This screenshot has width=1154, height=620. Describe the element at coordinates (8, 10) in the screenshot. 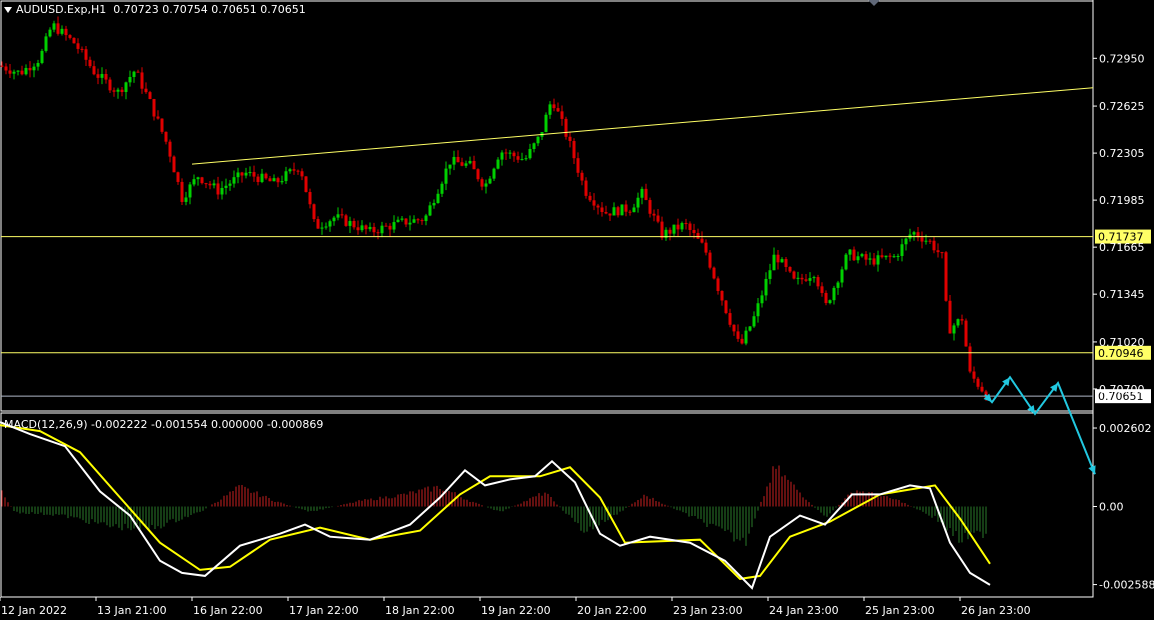

I see `dropdown-triangle-icon` at that location.